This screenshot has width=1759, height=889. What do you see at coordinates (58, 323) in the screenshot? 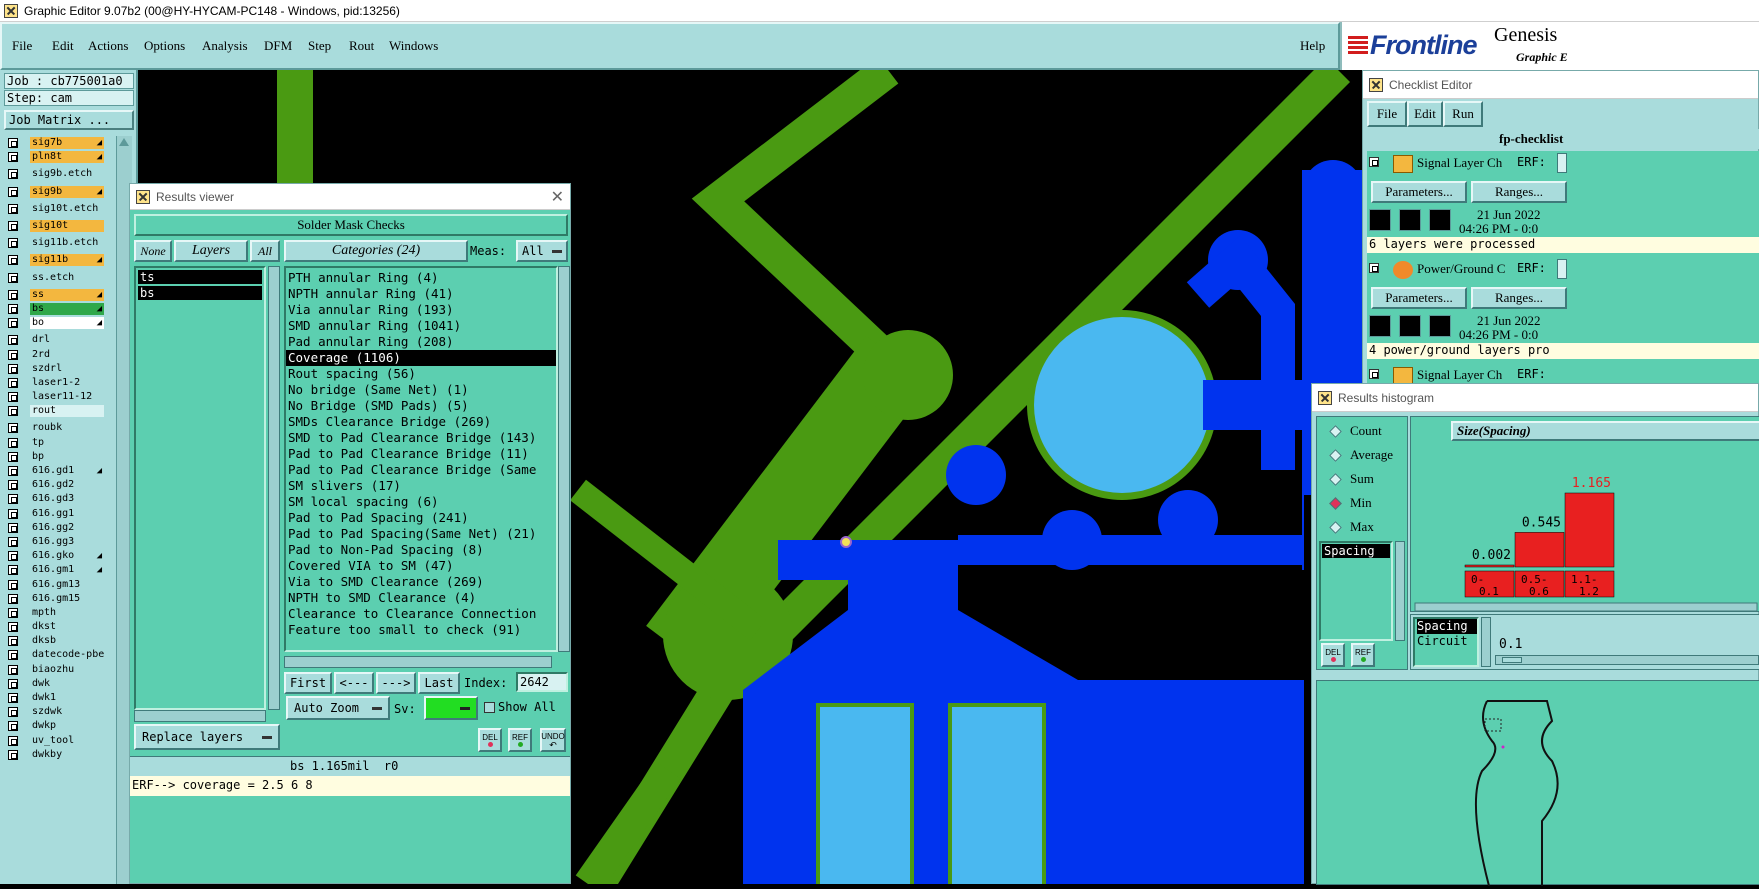
I see `layer-row: bo ◢` at bounding box center [58, 323].